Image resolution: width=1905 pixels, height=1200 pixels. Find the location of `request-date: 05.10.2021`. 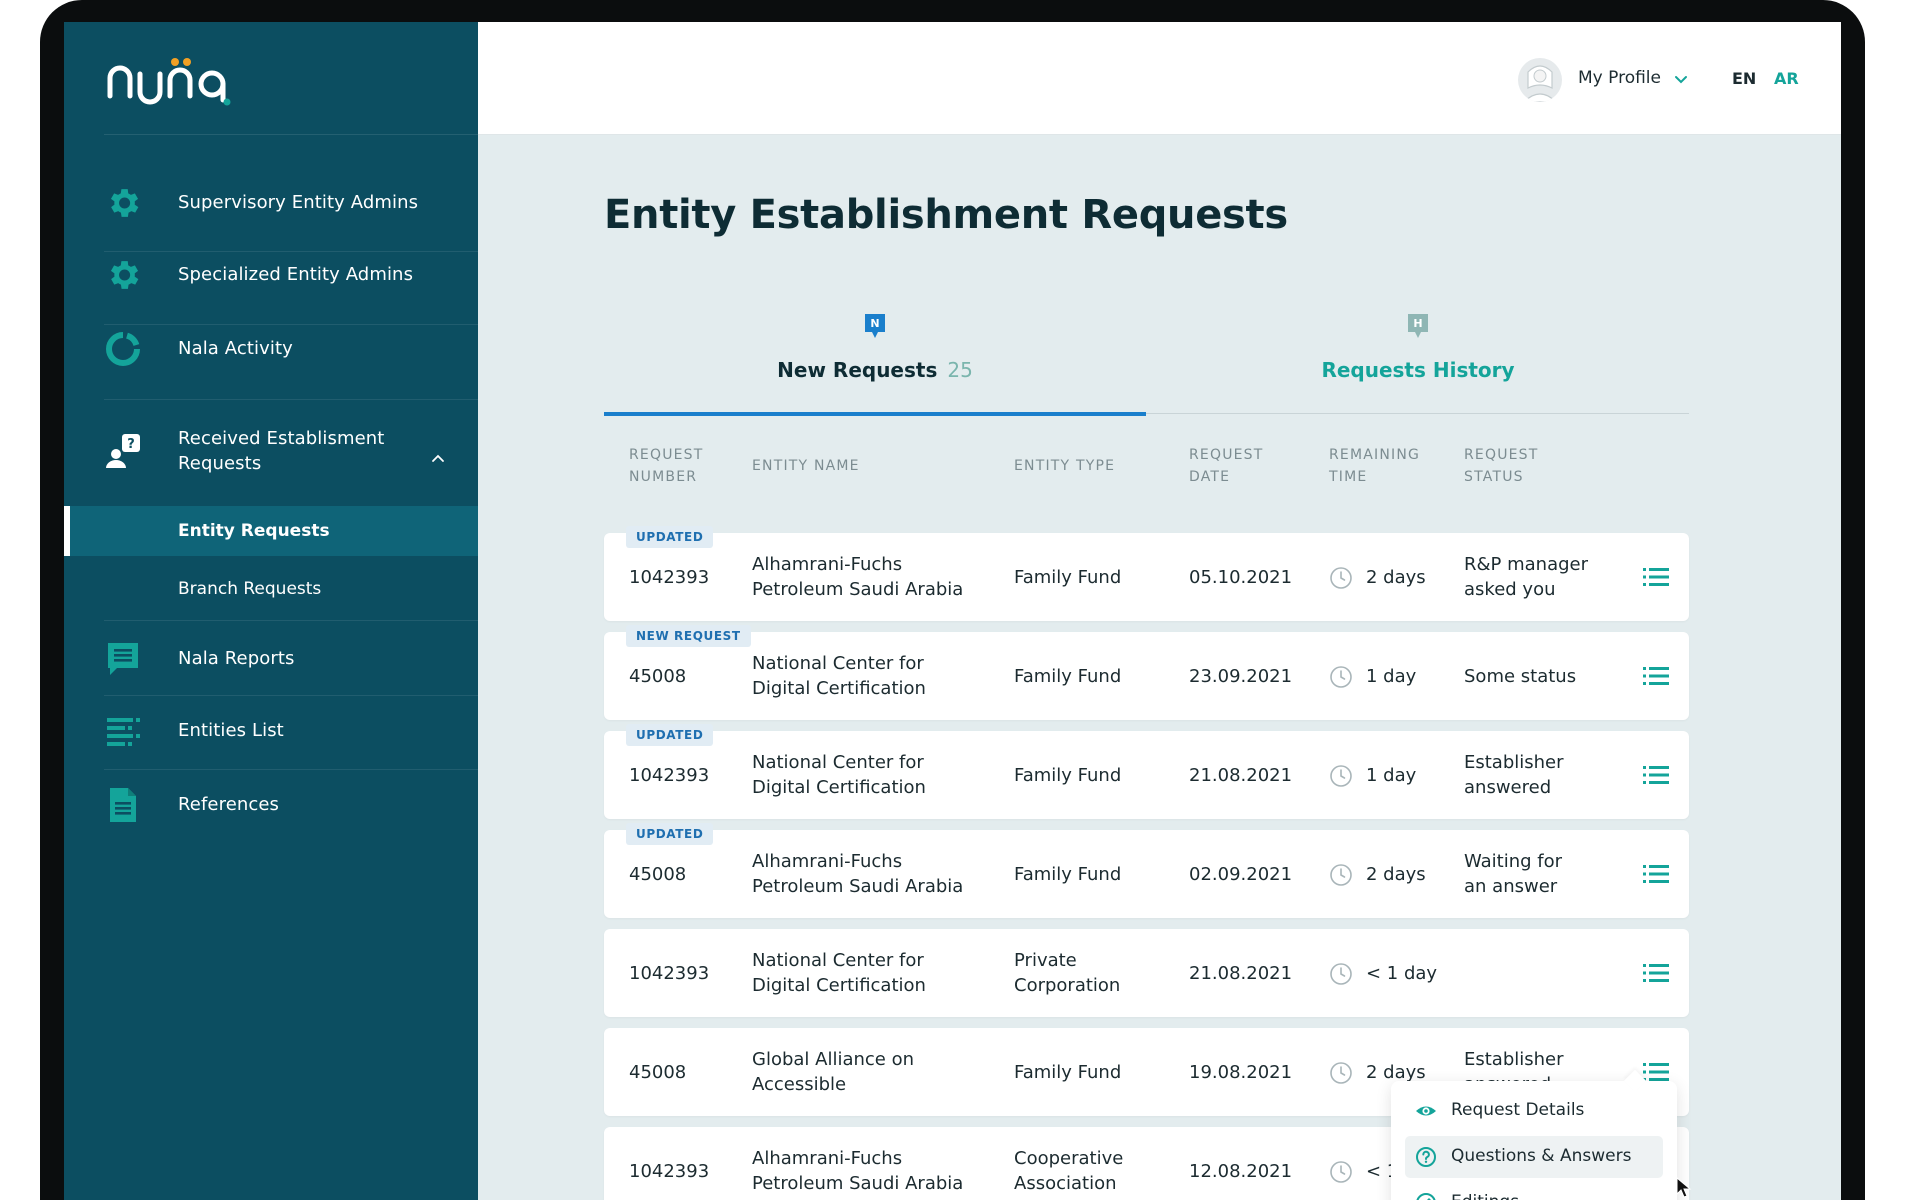

request-date: 05.10.2021 is located at coordinates (1241, 577).